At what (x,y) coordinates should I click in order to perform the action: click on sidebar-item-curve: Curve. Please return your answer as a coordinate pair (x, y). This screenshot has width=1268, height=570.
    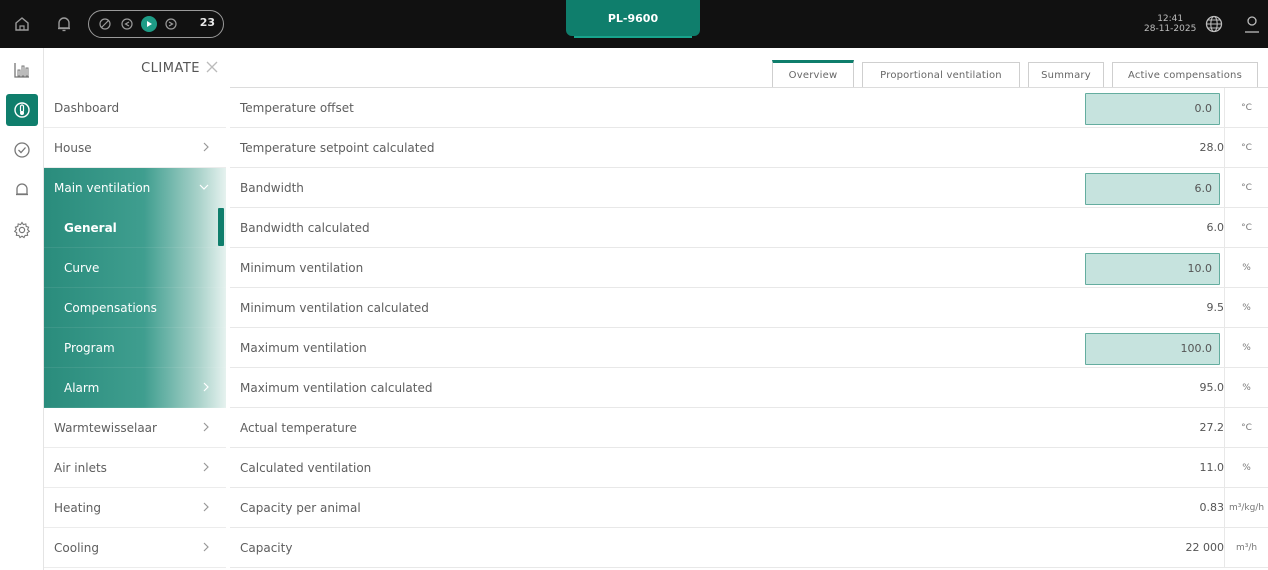
    Looking at the image, I should click on (135, 268).